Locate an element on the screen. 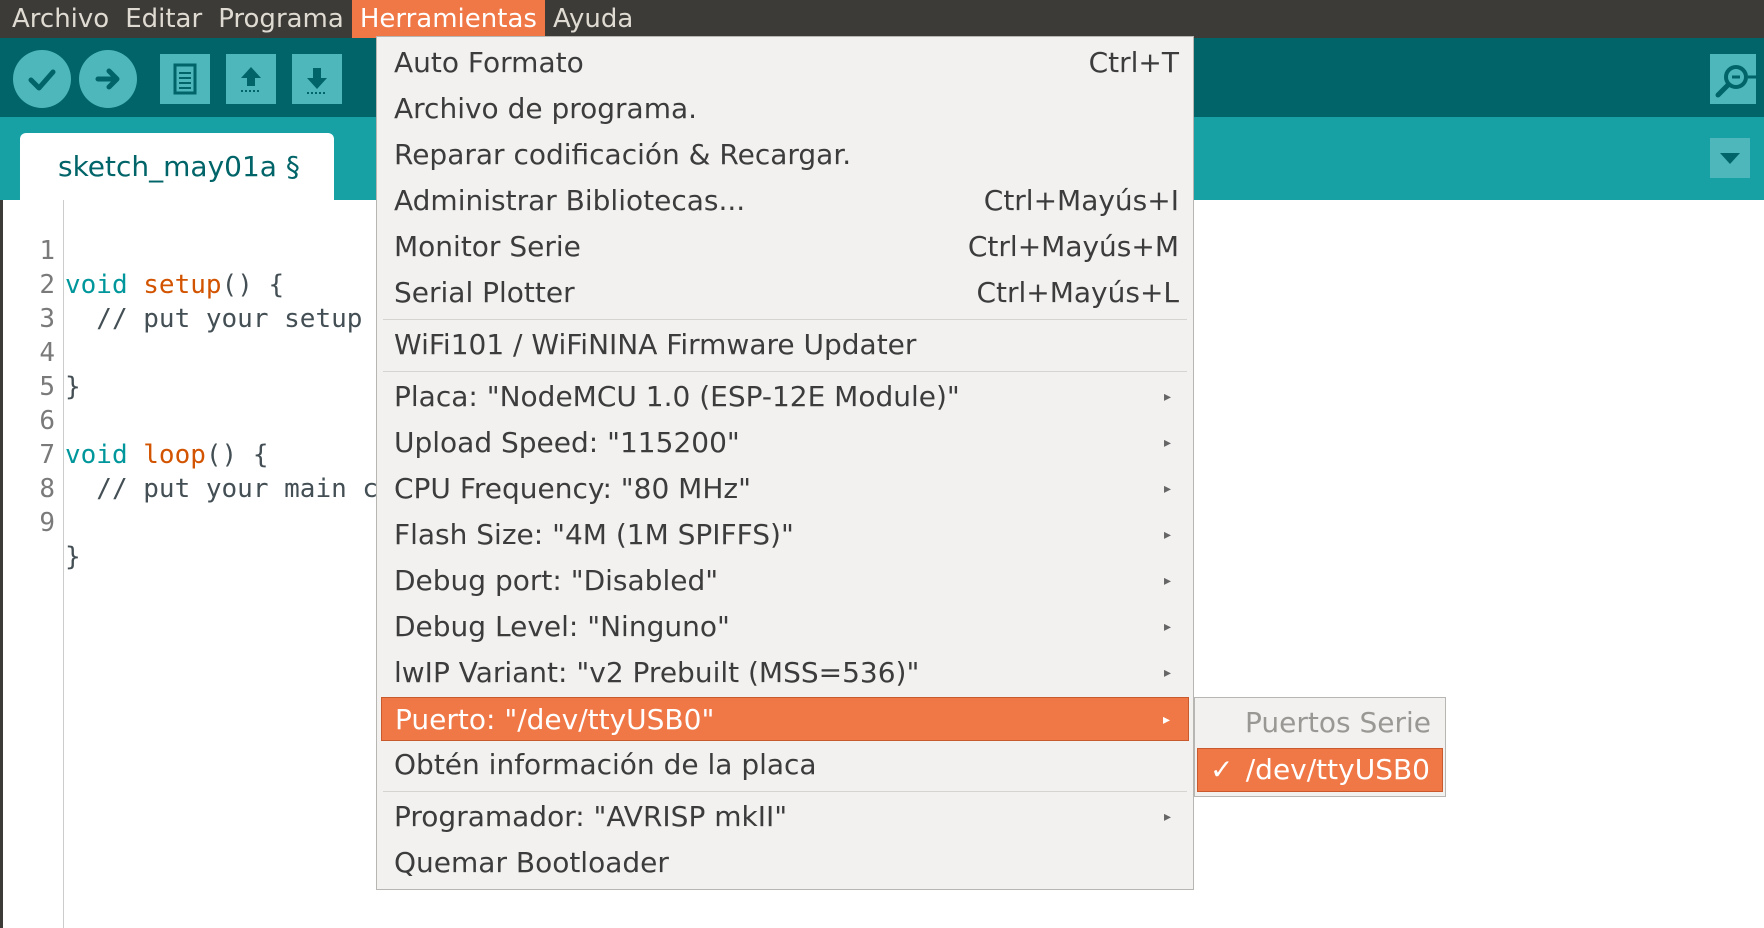 The image size is (1764, 928). port-item-ttyusb0: ✓ /dev/ttyUSB0 is located at coordinates (1320, 770).